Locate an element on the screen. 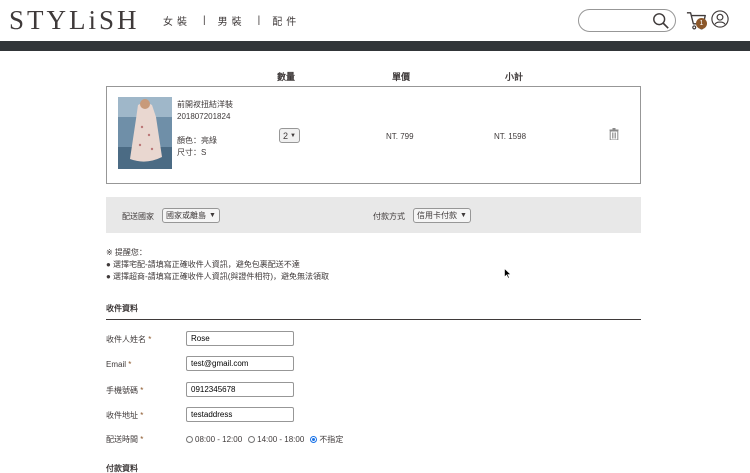 The image size is (750, 473). search-box is located at coordinates (627, 20).